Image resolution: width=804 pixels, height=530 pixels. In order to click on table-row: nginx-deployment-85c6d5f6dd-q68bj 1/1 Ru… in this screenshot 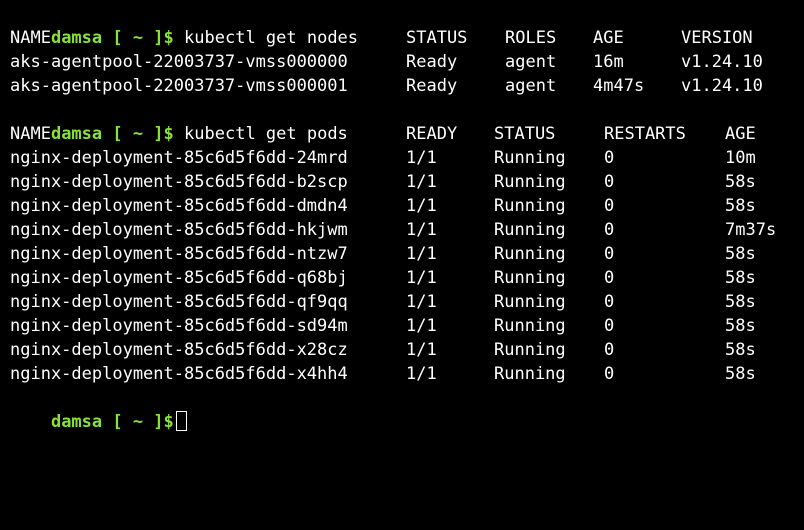, I will do `click(407, 278)`.